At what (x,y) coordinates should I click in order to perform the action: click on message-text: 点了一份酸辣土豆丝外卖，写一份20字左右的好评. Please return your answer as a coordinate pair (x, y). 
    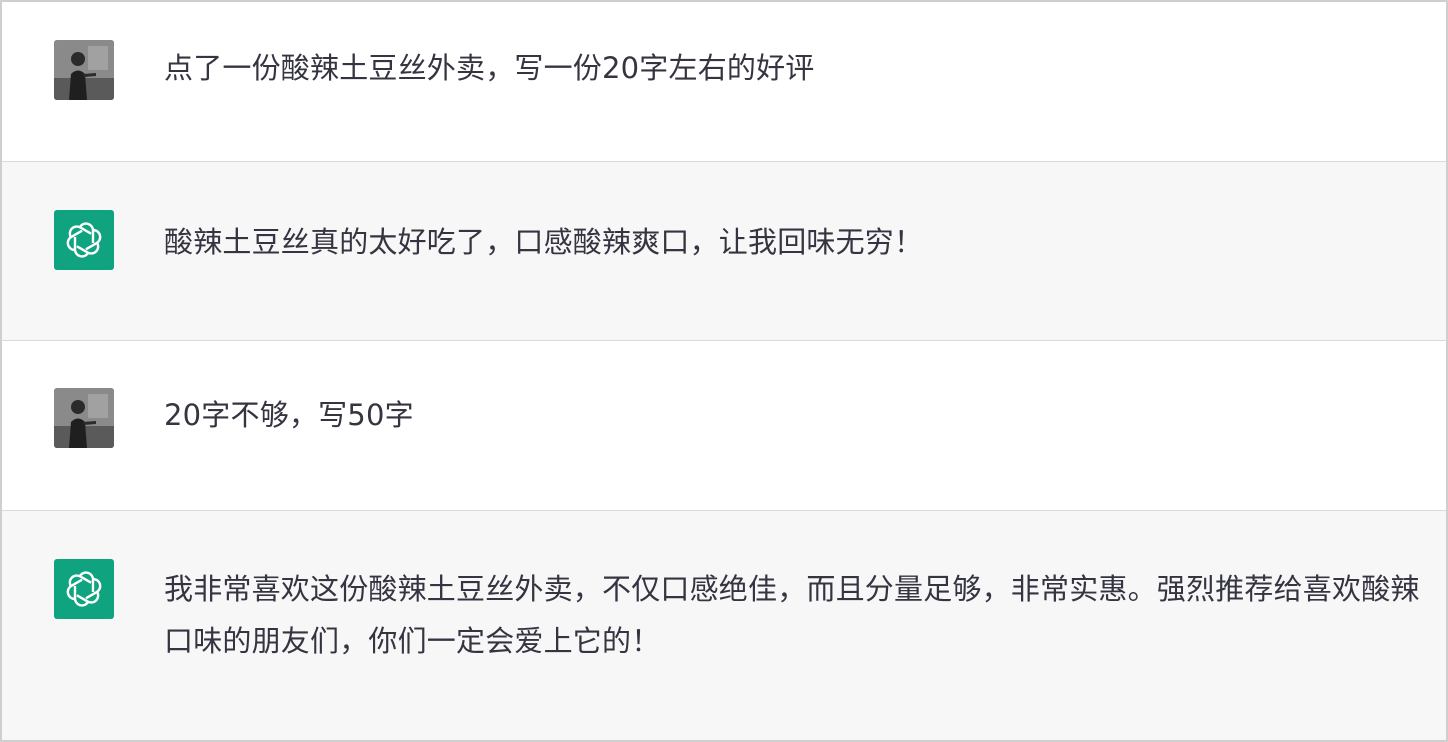
    Looking at the image, I should click on (489, 68).